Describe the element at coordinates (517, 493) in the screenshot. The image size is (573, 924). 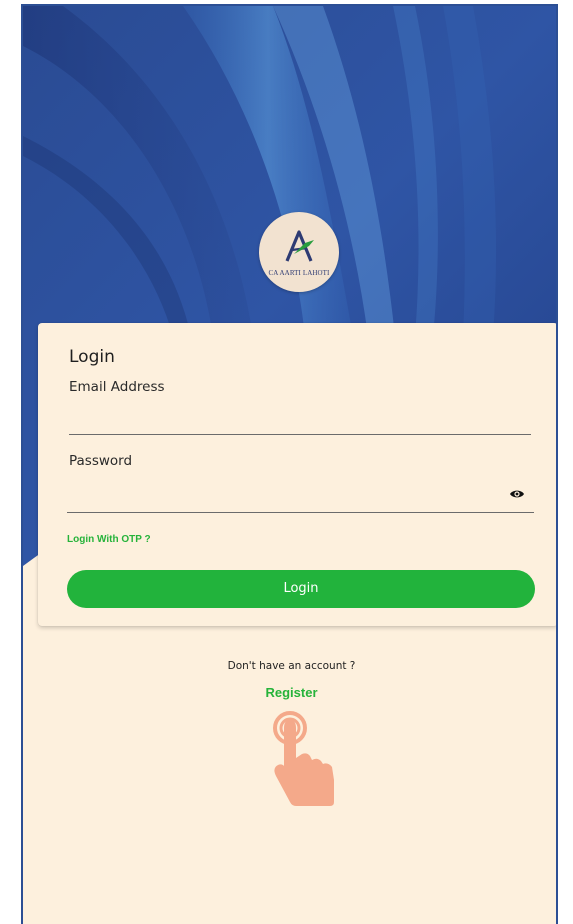
I see `eye-icon` at that location.